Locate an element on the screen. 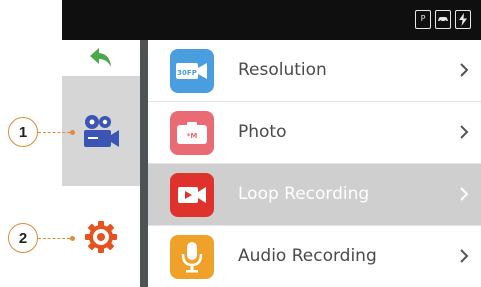 This screenshot has height=287, width=481. loop-recording-icon is located at coordinates (192, 195).